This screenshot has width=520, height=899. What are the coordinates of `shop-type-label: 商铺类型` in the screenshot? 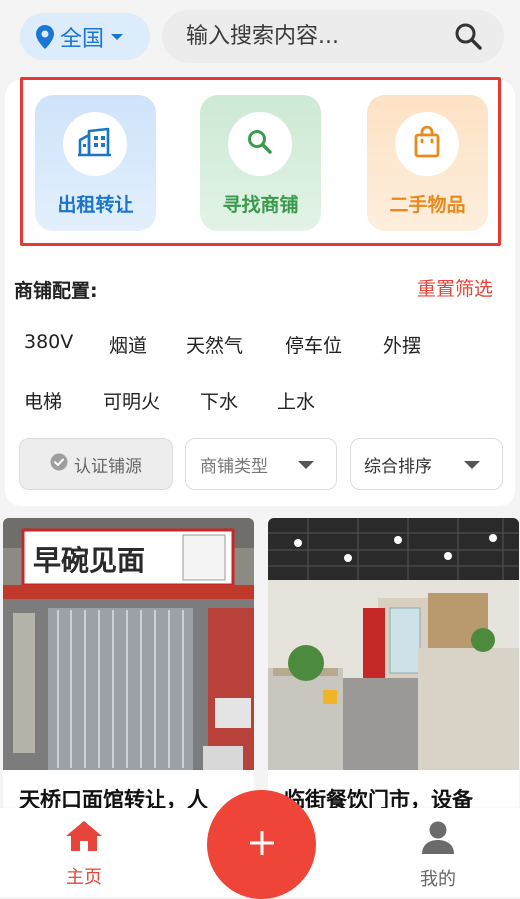 It's located at (234, 466).